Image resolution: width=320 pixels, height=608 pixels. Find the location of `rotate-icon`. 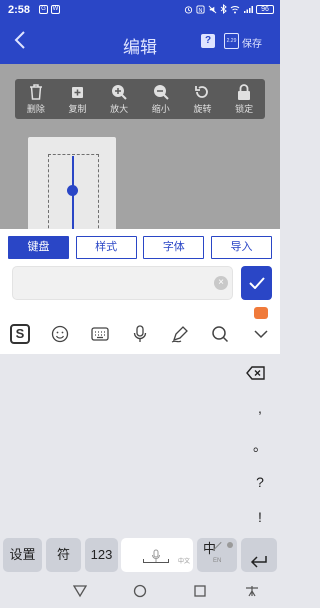

rotate-icon is located at coordinates (202, 92).